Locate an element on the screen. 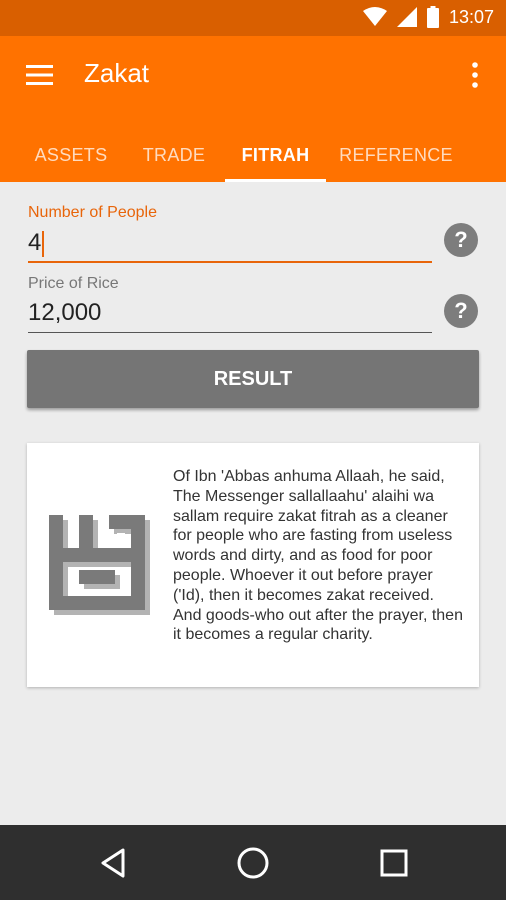 This screenshot has height=900, width=506. status-time: 13:07 is located at coordinates (471, 16).